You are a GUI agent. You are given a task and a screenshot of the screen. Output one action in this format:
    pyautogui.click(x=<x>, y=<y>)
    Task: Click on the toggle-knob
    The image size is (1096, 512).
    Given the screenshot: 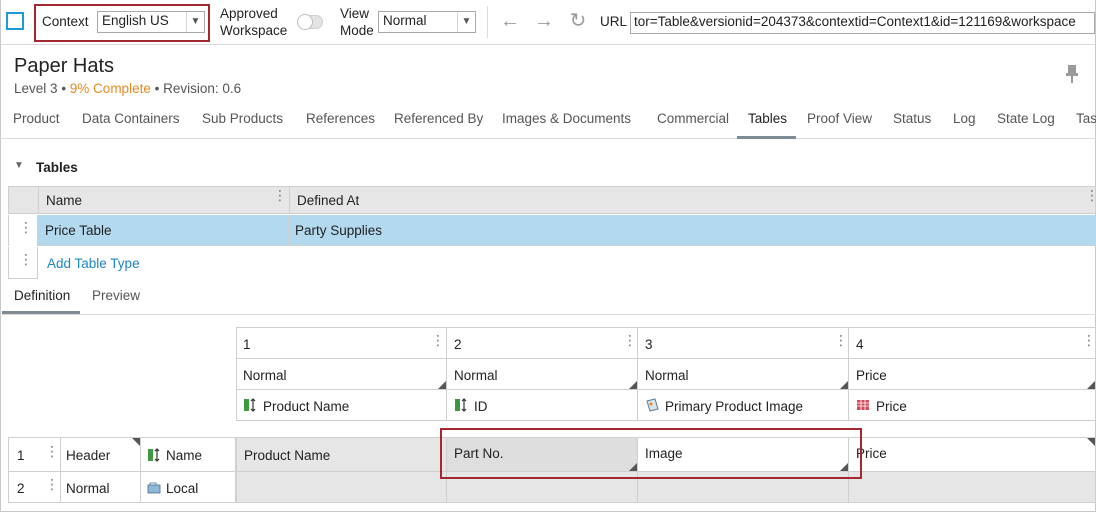 What is the action you would take?
    pyautogui.click(x=305, y=22)
    